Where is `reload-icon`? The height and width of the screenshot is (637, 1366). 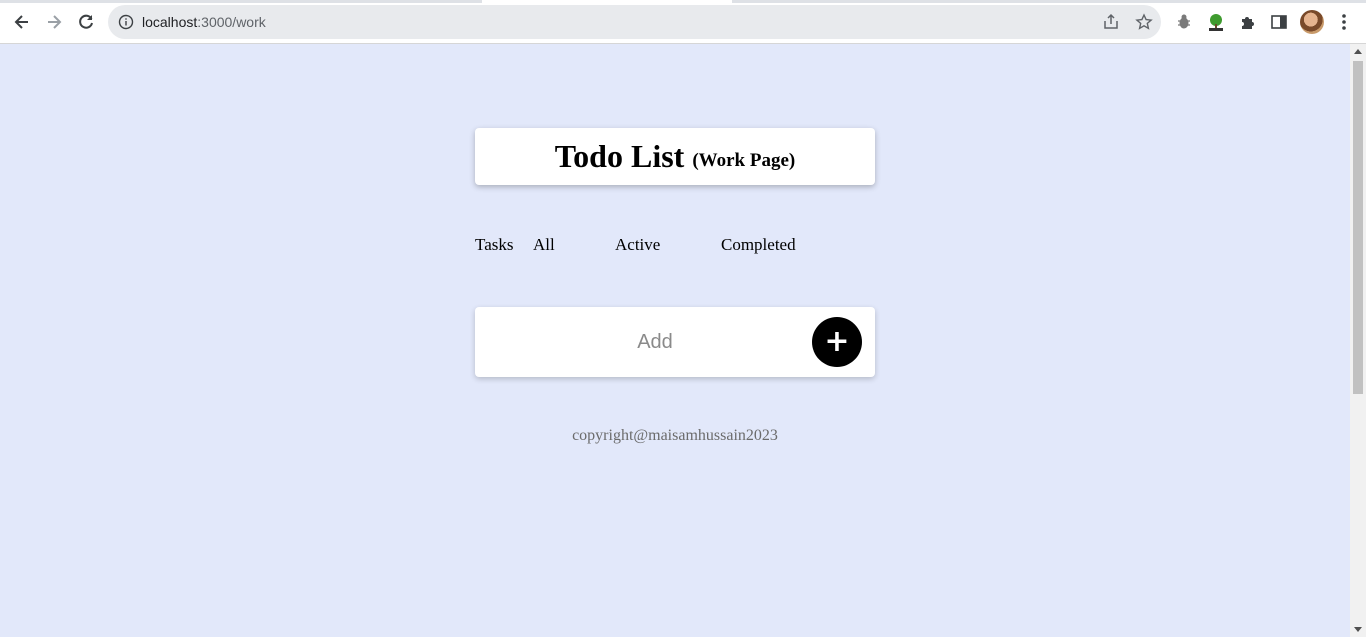
reload-icon is located at coordinates (86, 21).